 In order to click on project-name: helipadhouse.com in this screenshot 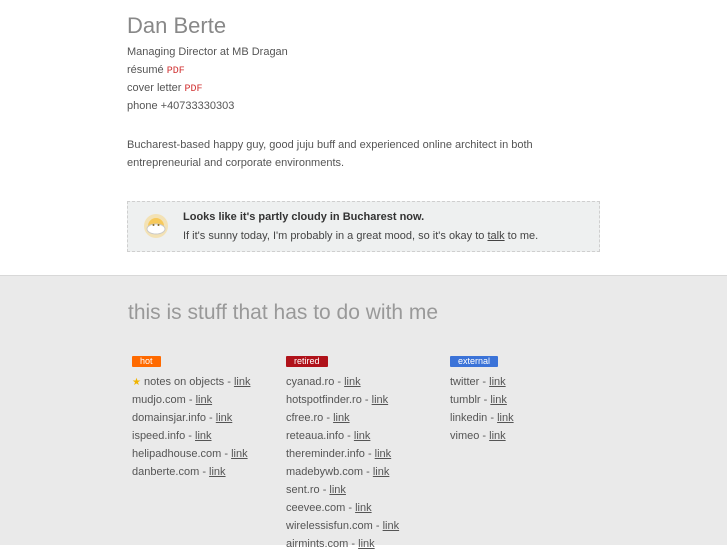, I will do `click(177, 454)`.